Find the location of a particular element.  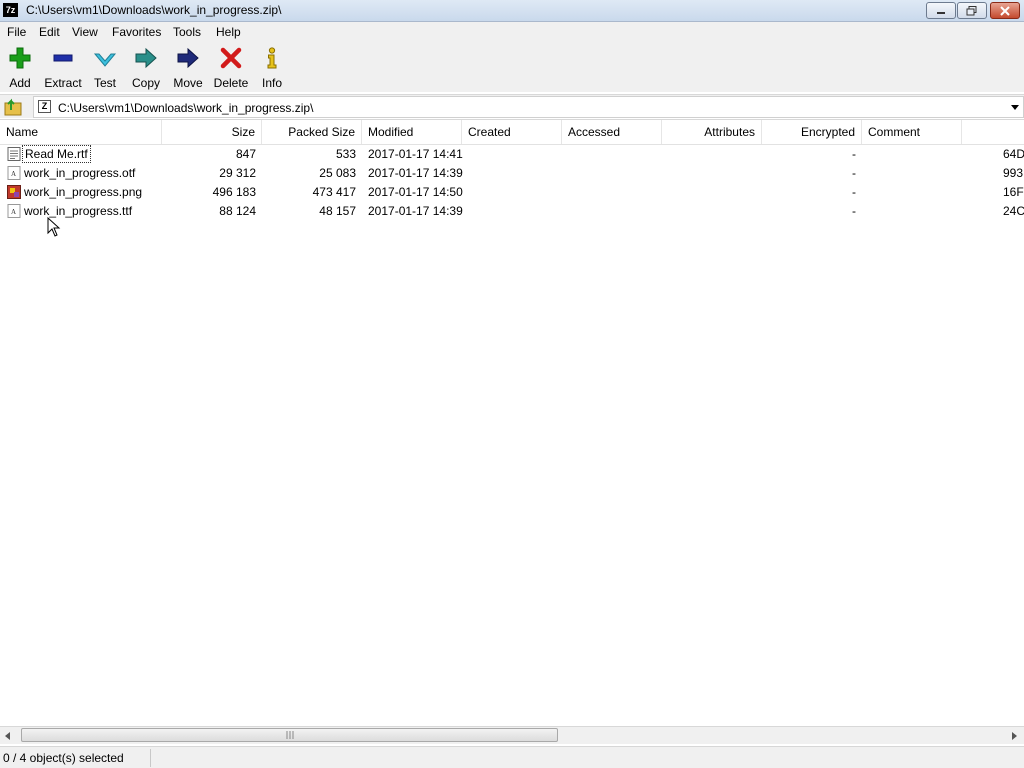

file-packed-size: 533 is located at coordinates (345, 154).